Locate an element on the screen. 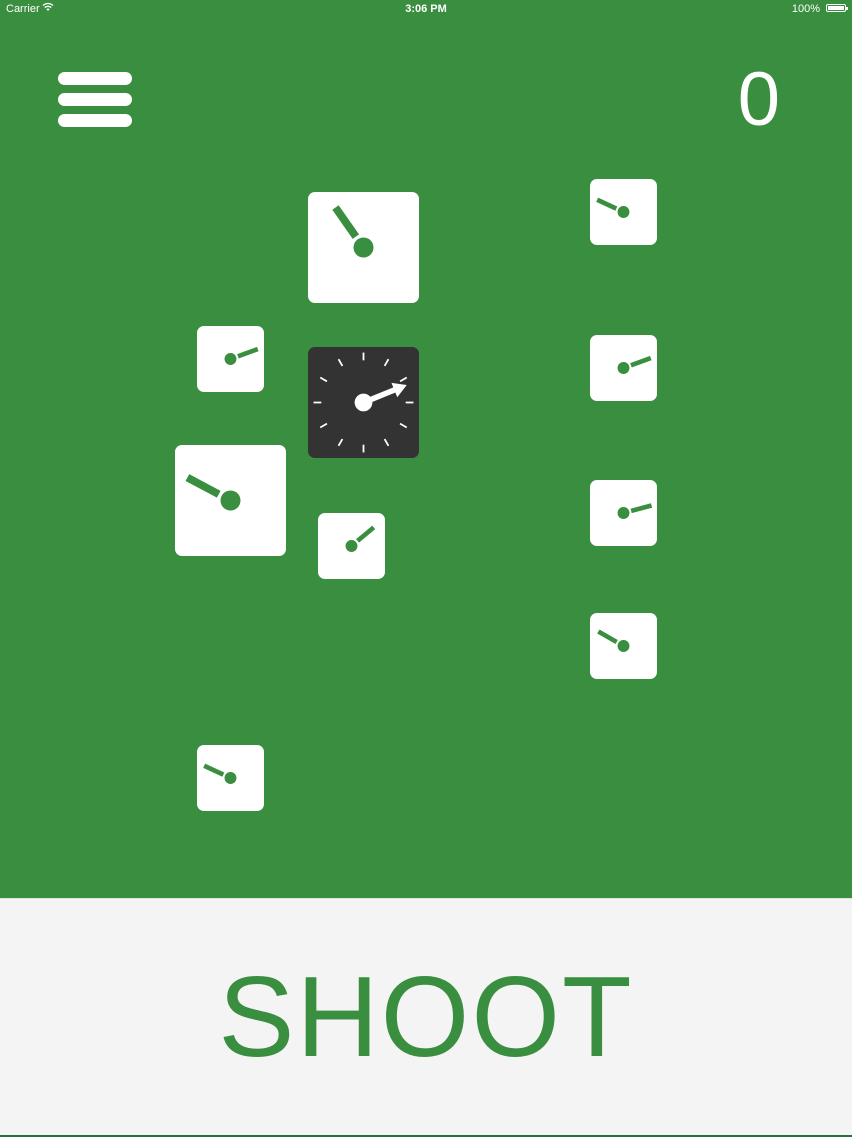 The height and width of the screenshot is (1137, 852). status-bar: Carrier 3:06 PM 100% is located at coordinates (426, 9).